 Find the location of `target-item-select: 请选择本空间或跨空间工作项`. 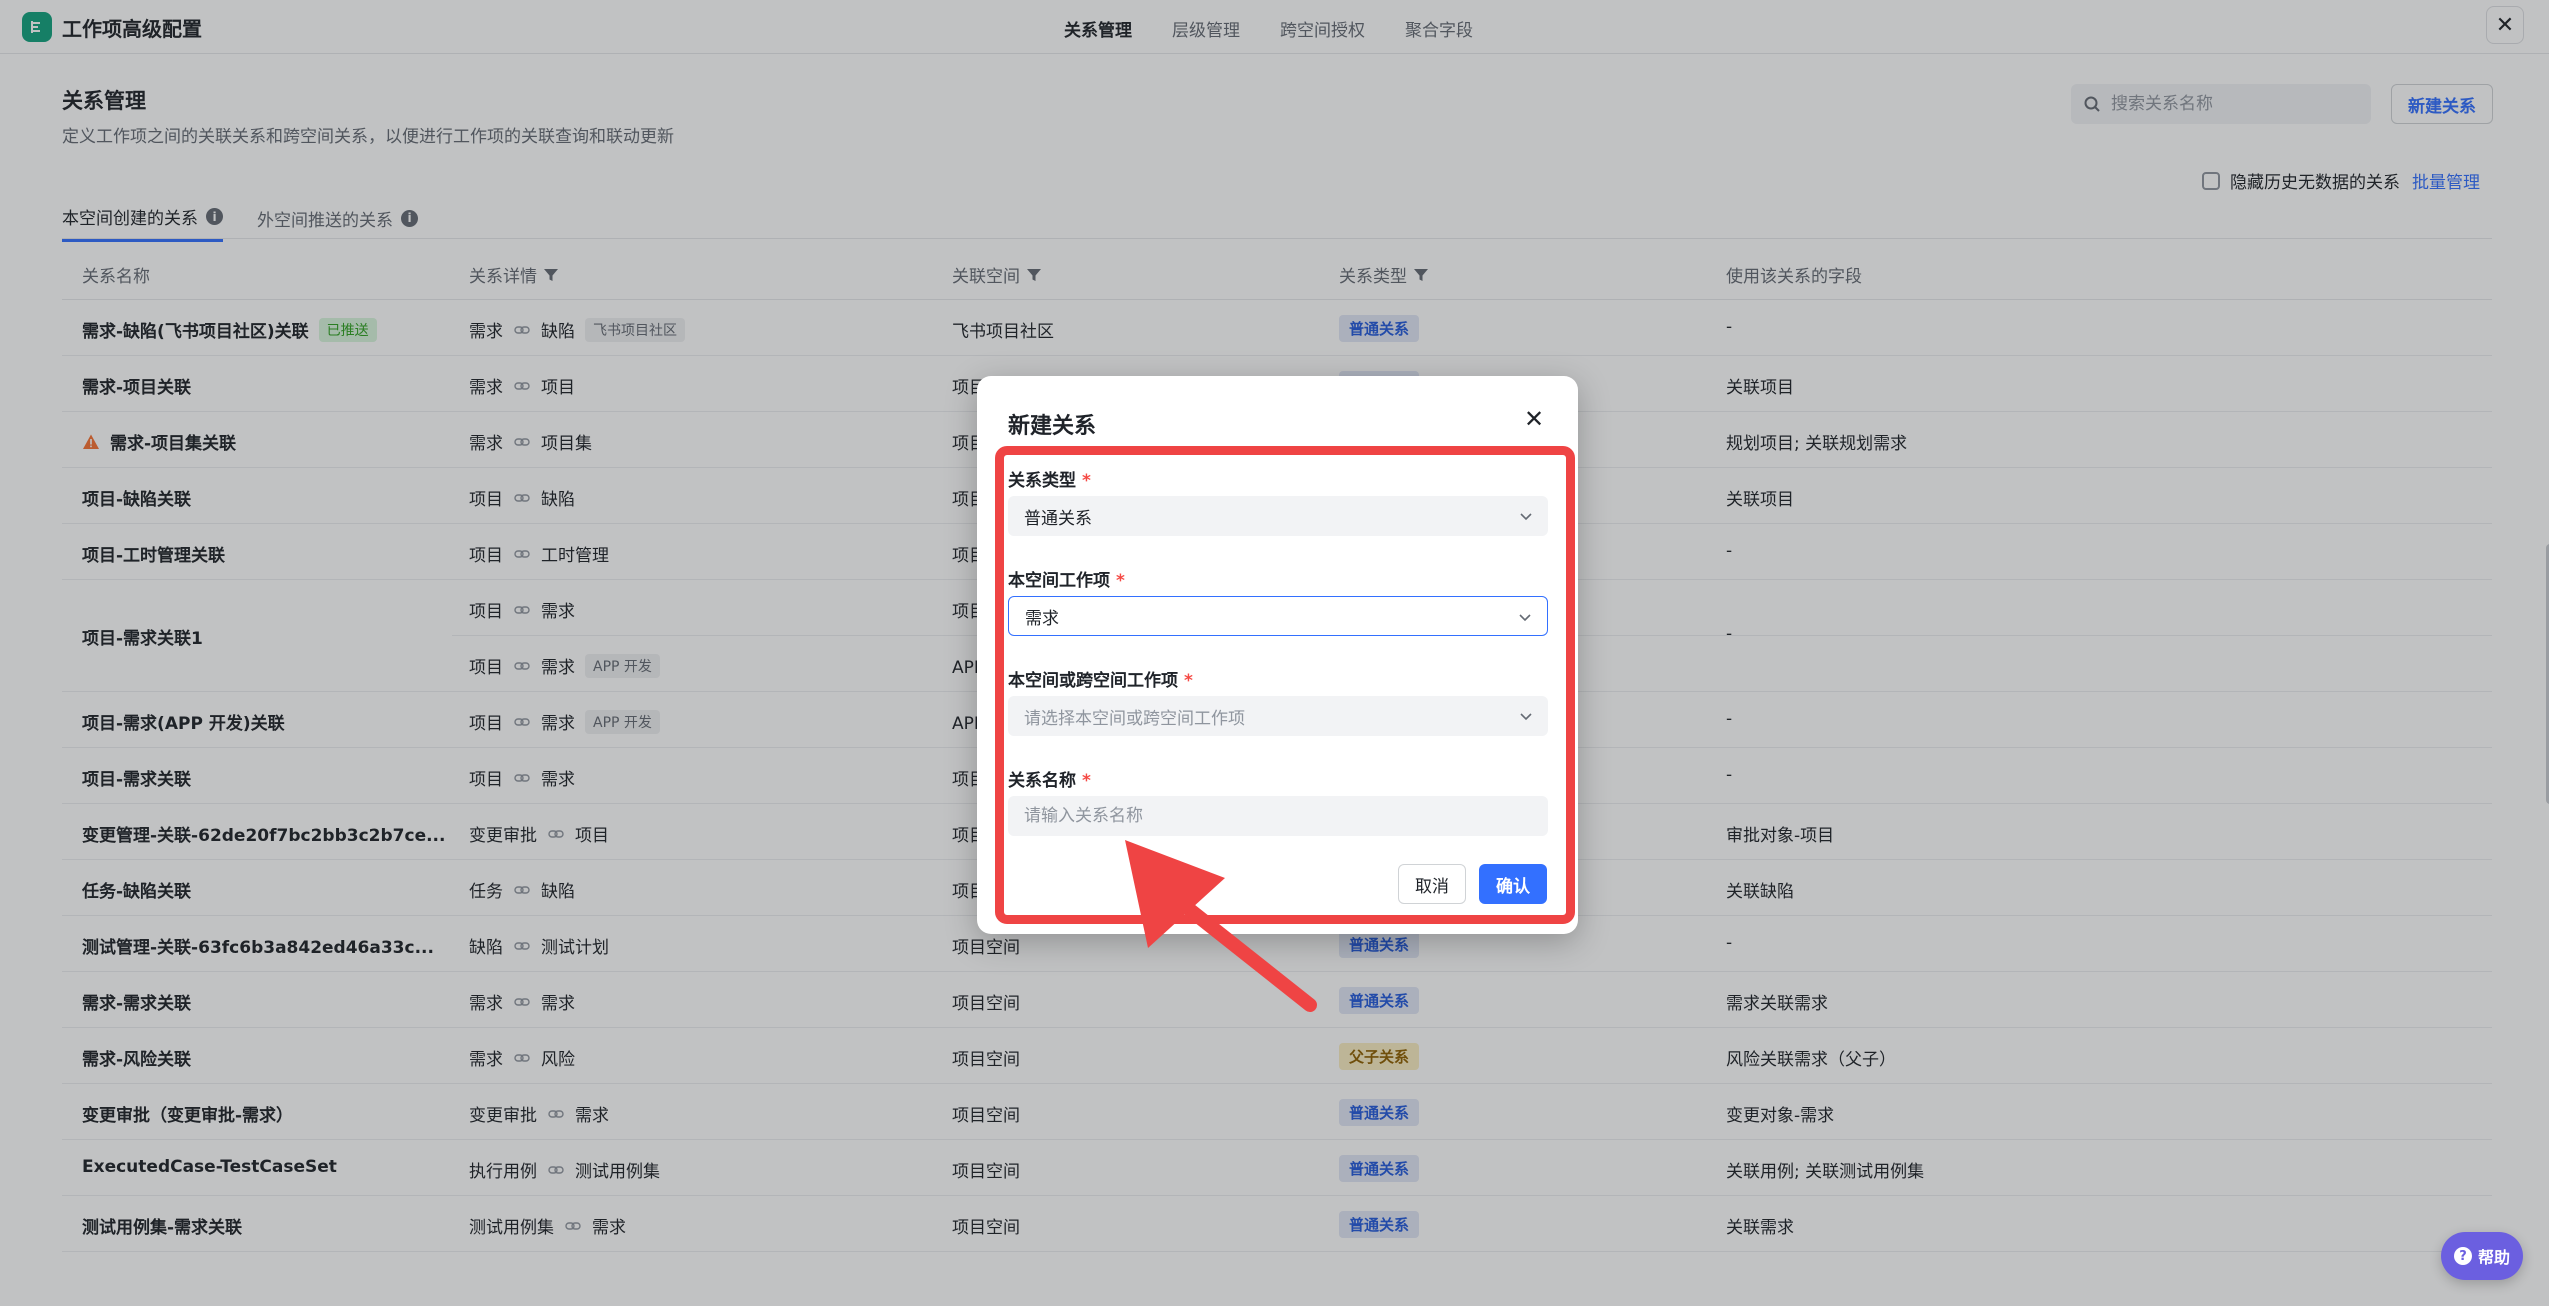

target-item-select: 请选择本空间或跨空间工作项 is located at coordinates (1278, 716).